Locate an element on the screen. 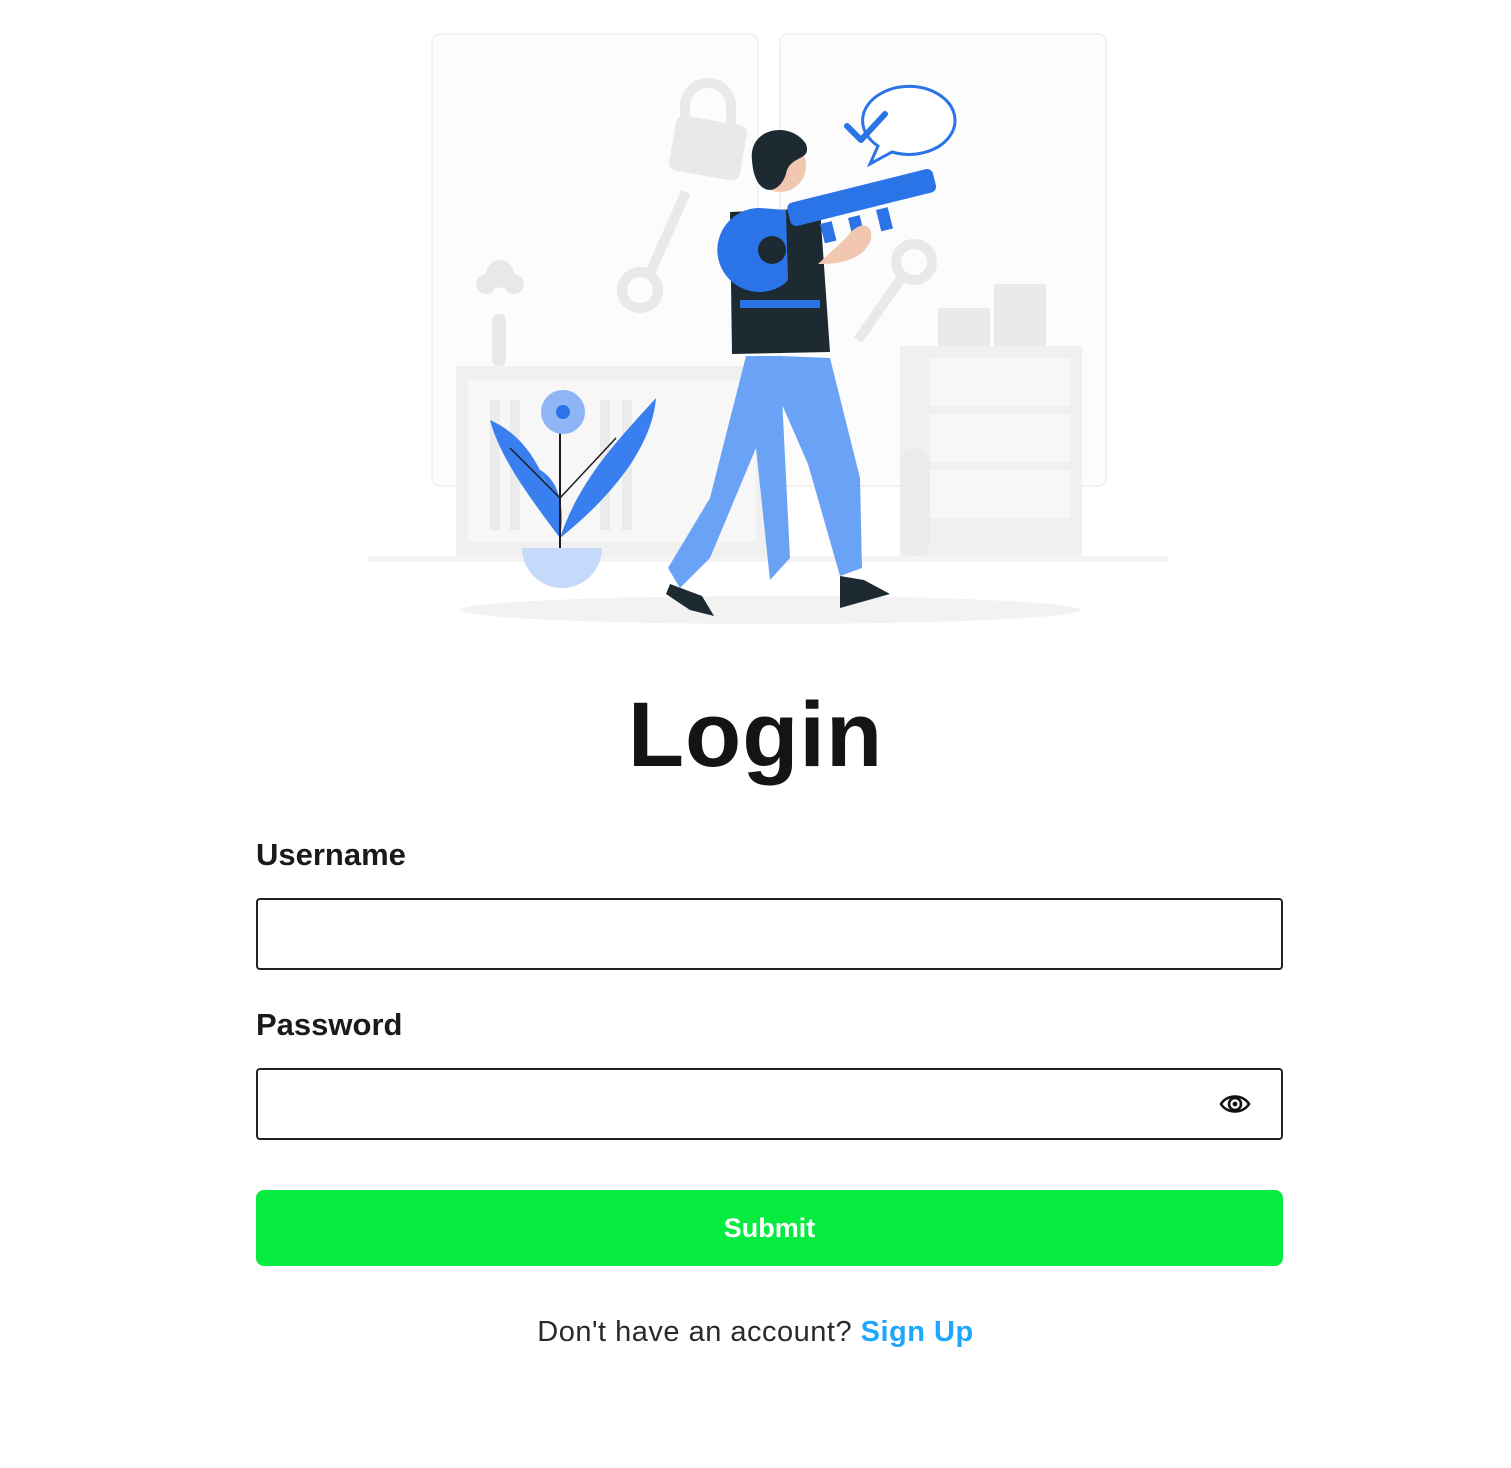  signup-prompt: Don't have an account? Sign Up is located at coordinates (755, 1332).